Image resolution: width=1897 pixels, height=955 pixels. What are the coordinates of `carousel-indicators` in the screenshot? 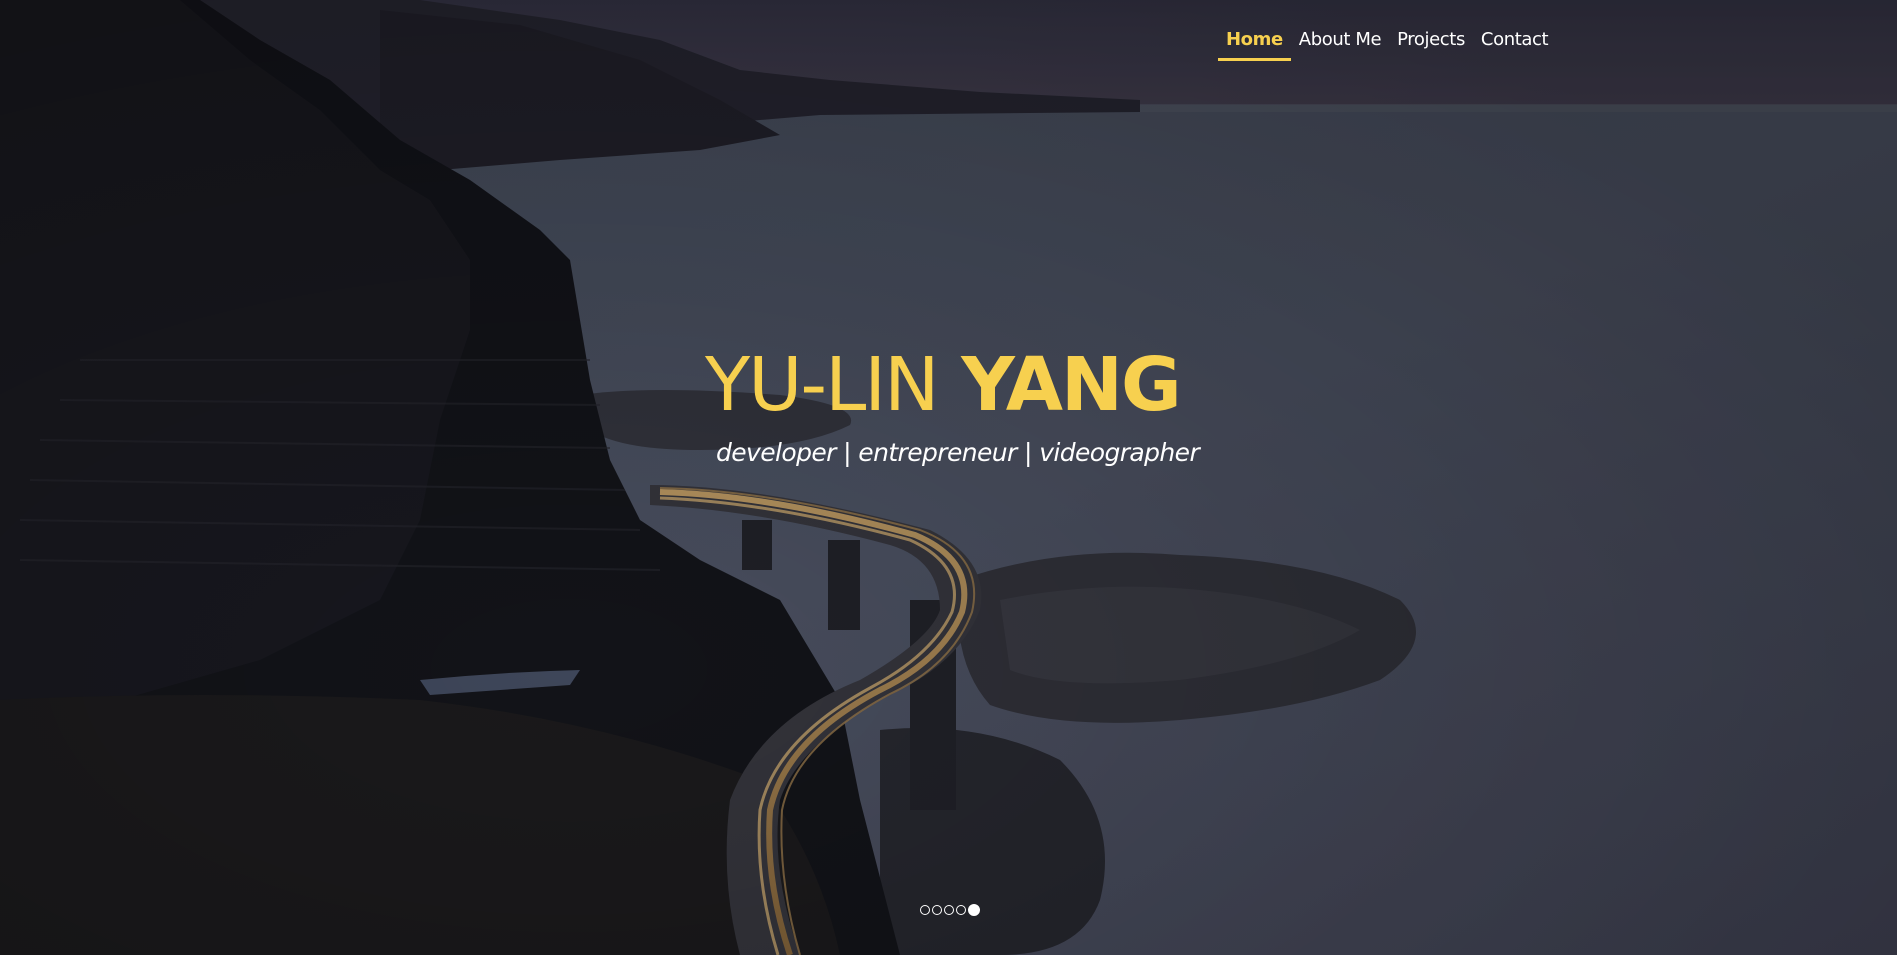 It's located at (950, 910).